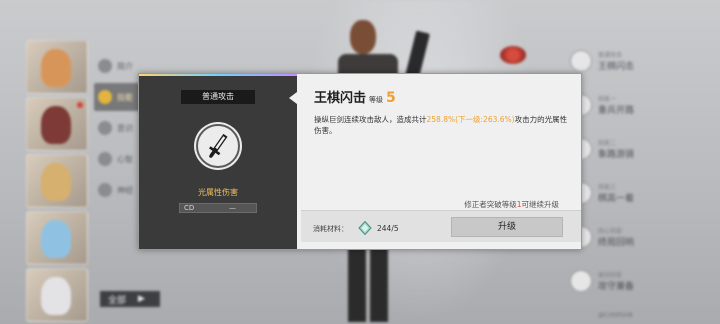 The height and width of the screenshot is (324, 720). Describe the element at coordinates (640, 237) in the screenshot. I see `skill-list-item: 核心技能 终局回响` at that location.